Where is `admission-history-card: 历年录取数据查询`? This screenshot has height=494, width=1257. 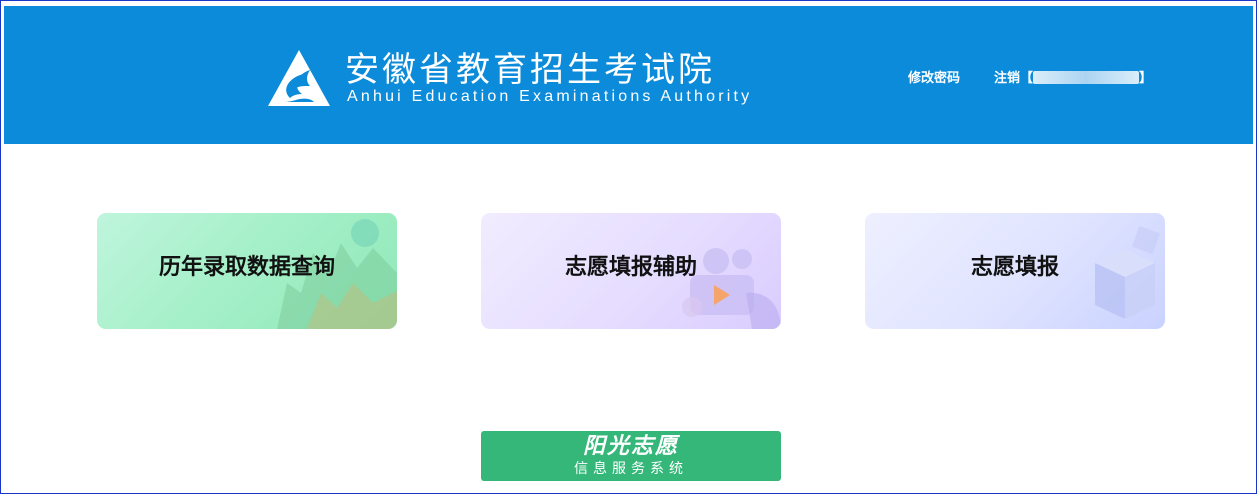 admission-history-card: 历年录取数据查询 is located at coordinates (247, 271).